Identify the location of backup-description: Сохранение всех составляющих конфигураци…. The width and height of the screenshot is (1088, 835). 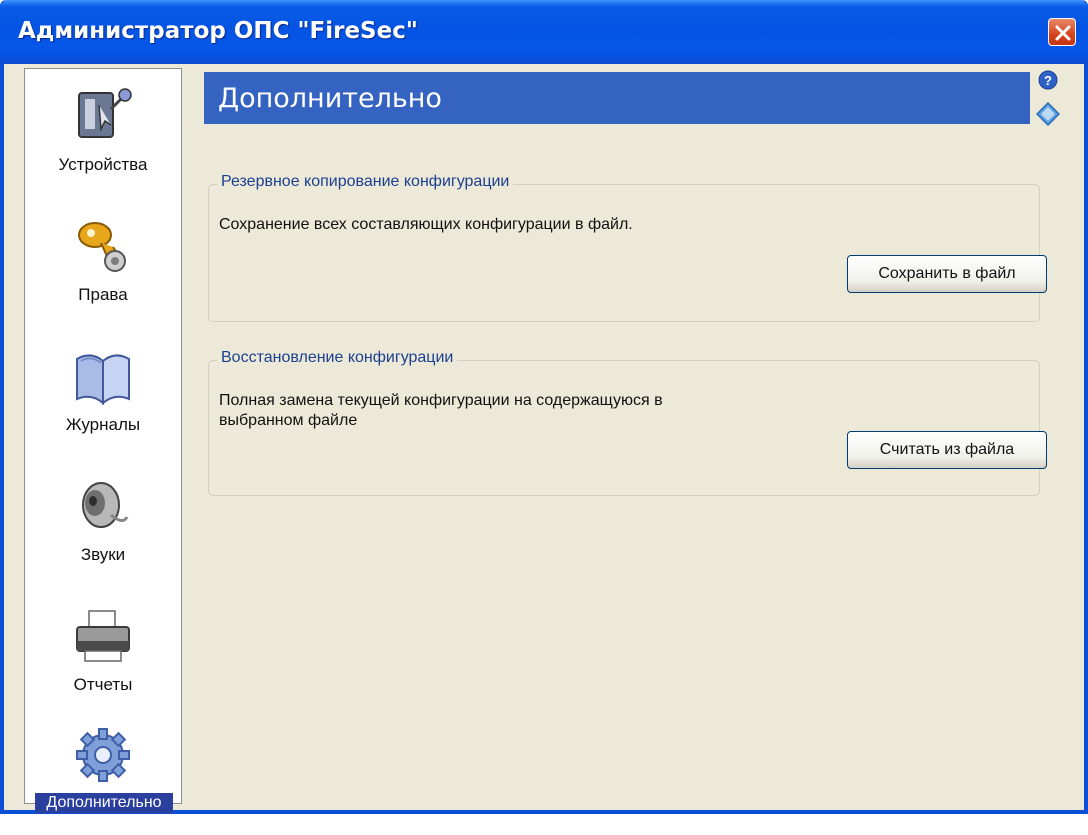
(426, 224).